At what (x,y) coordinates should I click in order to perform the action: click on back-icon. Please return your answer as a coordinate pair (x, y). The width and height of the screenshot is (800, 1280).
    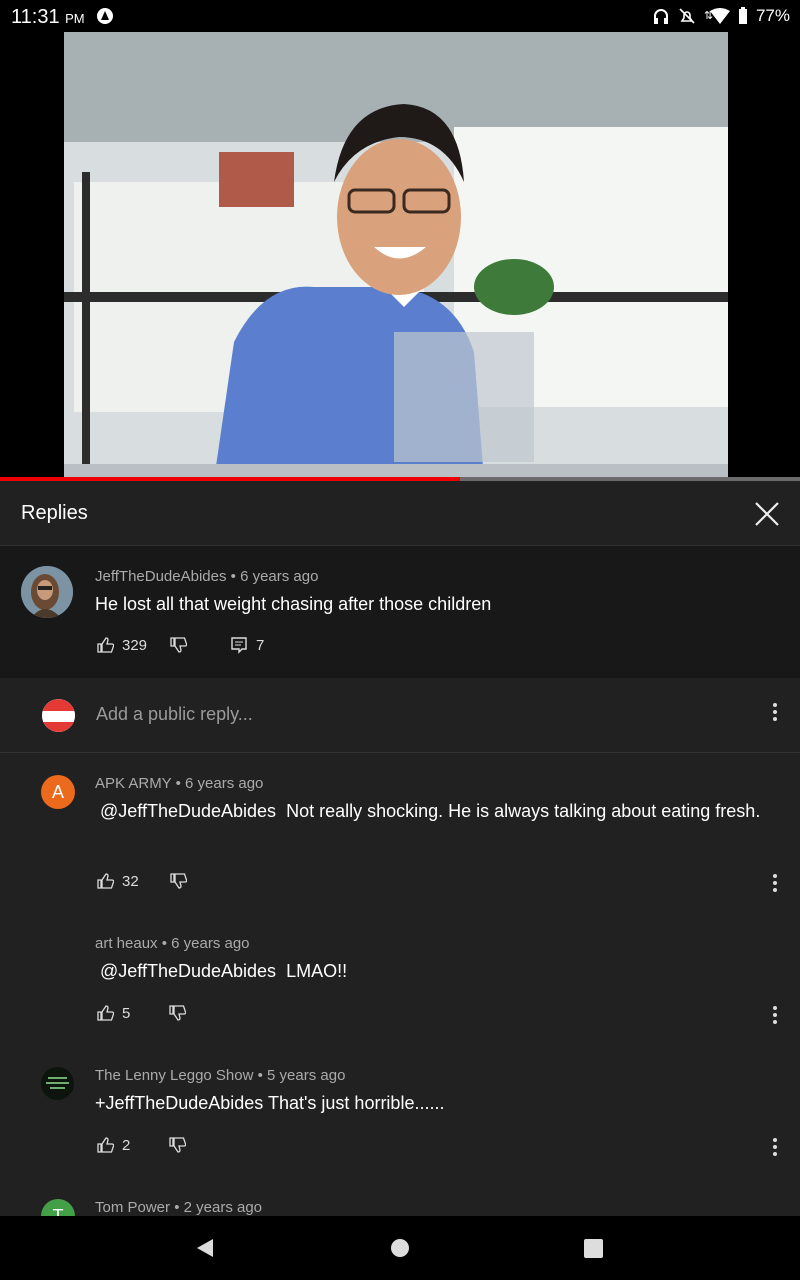
    Looking at the image, I should click on (205, 1248).